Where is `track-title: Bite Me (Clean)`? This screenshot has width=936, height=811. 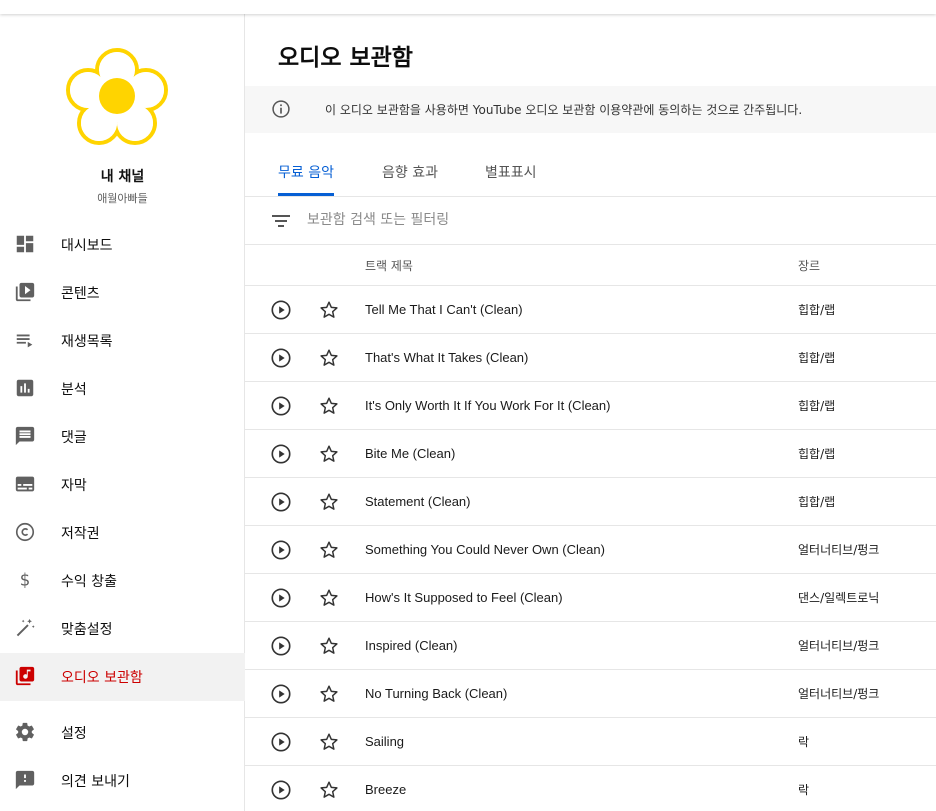 track-title: Bite Me (Clean) is located at coordinates (410, 453).